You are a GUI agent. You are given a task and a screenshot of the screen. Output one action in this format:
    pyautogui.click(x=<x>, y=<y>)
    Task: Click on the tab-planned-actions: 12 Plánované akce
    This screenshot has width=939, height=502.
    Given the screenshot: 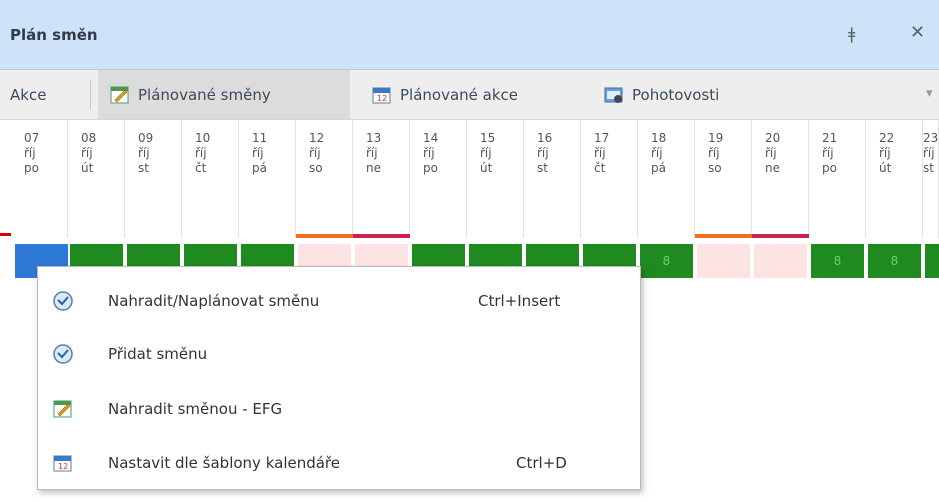 What is the action you would take?
    pyautogui.click(x=445, y=94)
    